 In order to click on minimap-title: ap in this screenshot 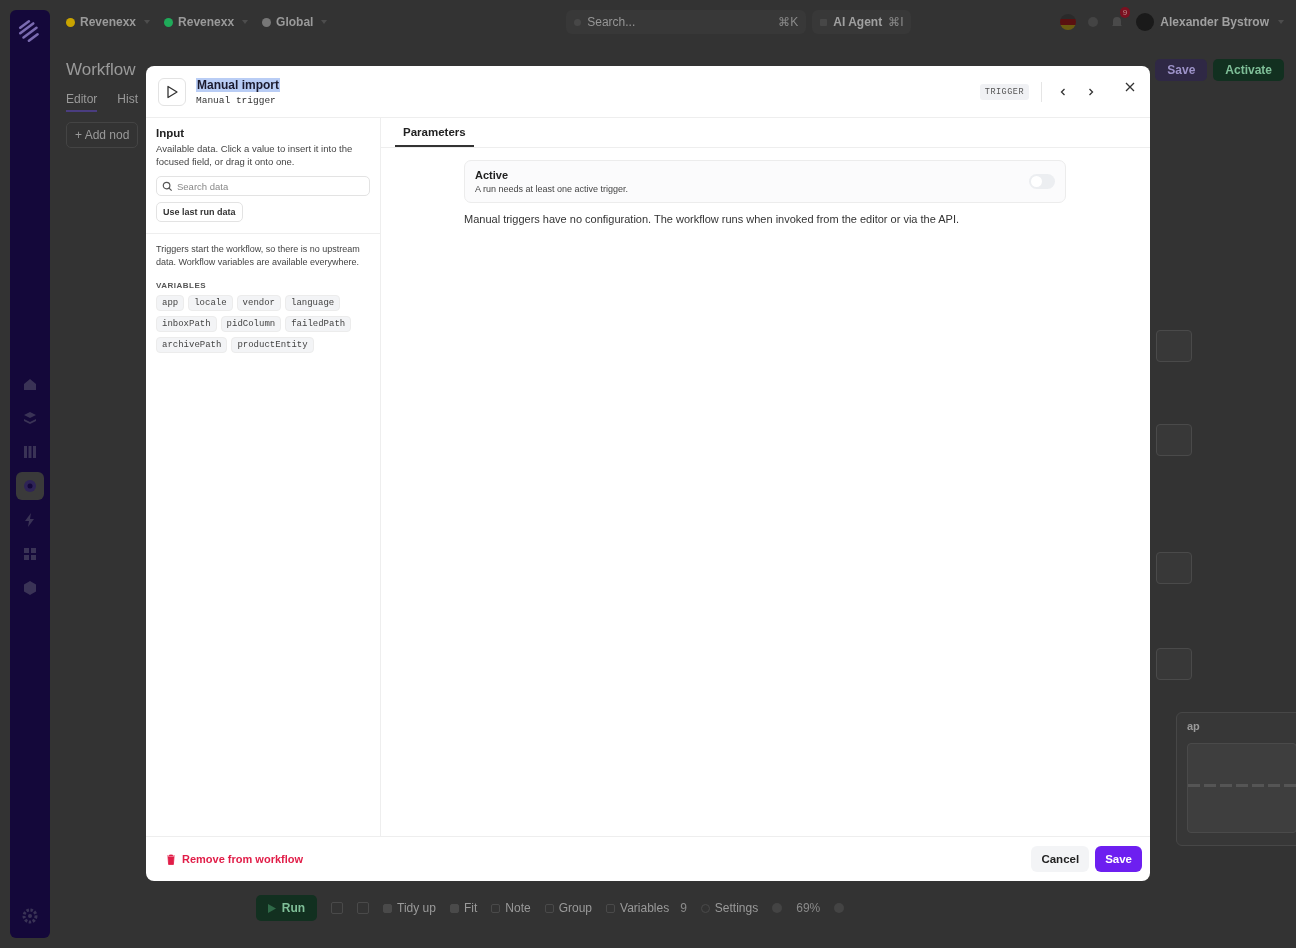, I will do `click(1193, 726)`.